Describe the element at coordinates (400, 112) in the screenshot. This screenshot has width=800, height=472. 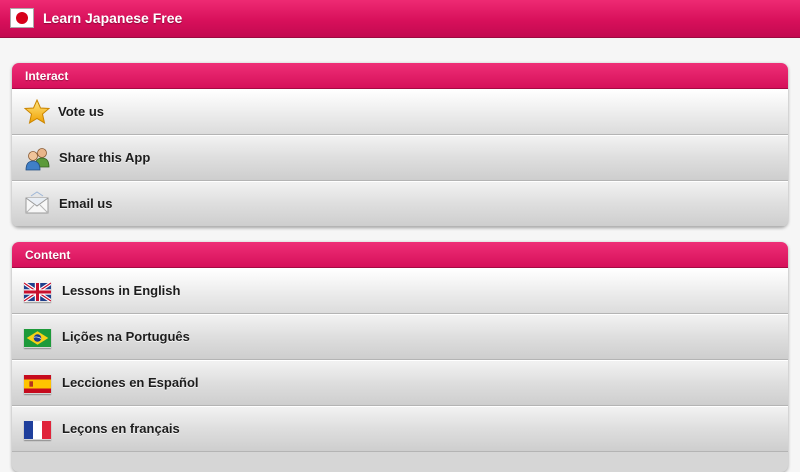
I see `vote-us-button: Vote us` at that location.